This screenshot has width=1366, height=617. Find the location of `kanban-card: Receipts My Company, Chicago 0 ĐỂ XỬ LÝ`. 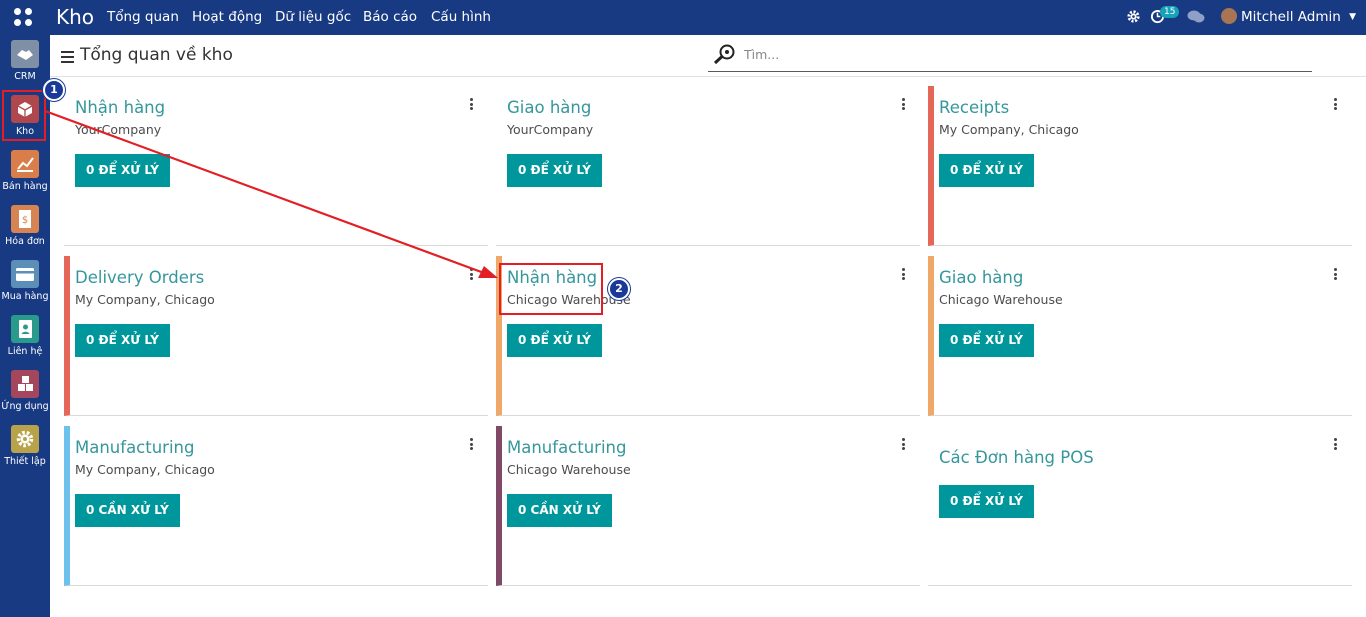

kanban-card: Receipts My Company, Chicago 0 ĐỂ XỬ LÝ is located at coordinates (1140, 166).